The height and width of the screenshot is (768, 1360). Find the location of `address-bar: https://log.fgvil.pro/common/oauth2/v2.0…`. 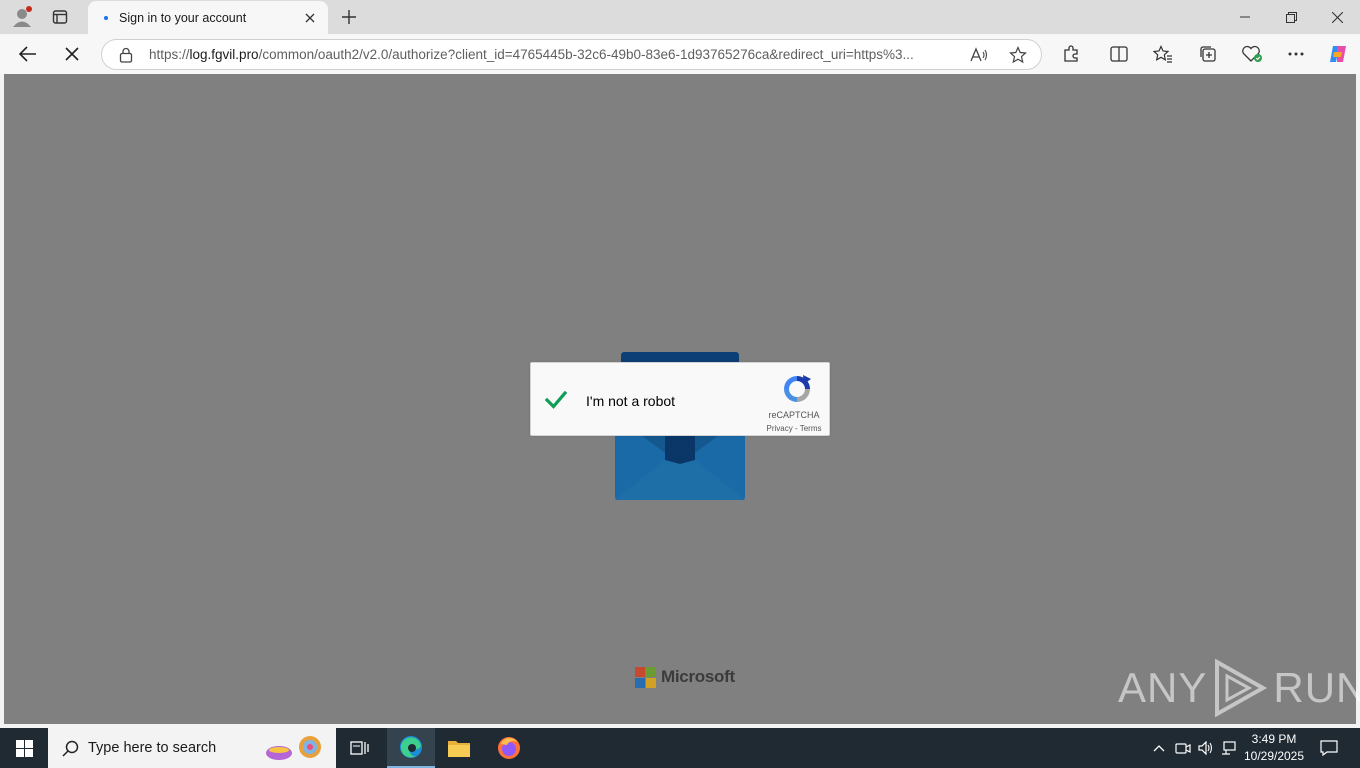

address-bar: https://log.fgvil.pro/common/oauth2/v2.0… is located at coordinates (571, 54).